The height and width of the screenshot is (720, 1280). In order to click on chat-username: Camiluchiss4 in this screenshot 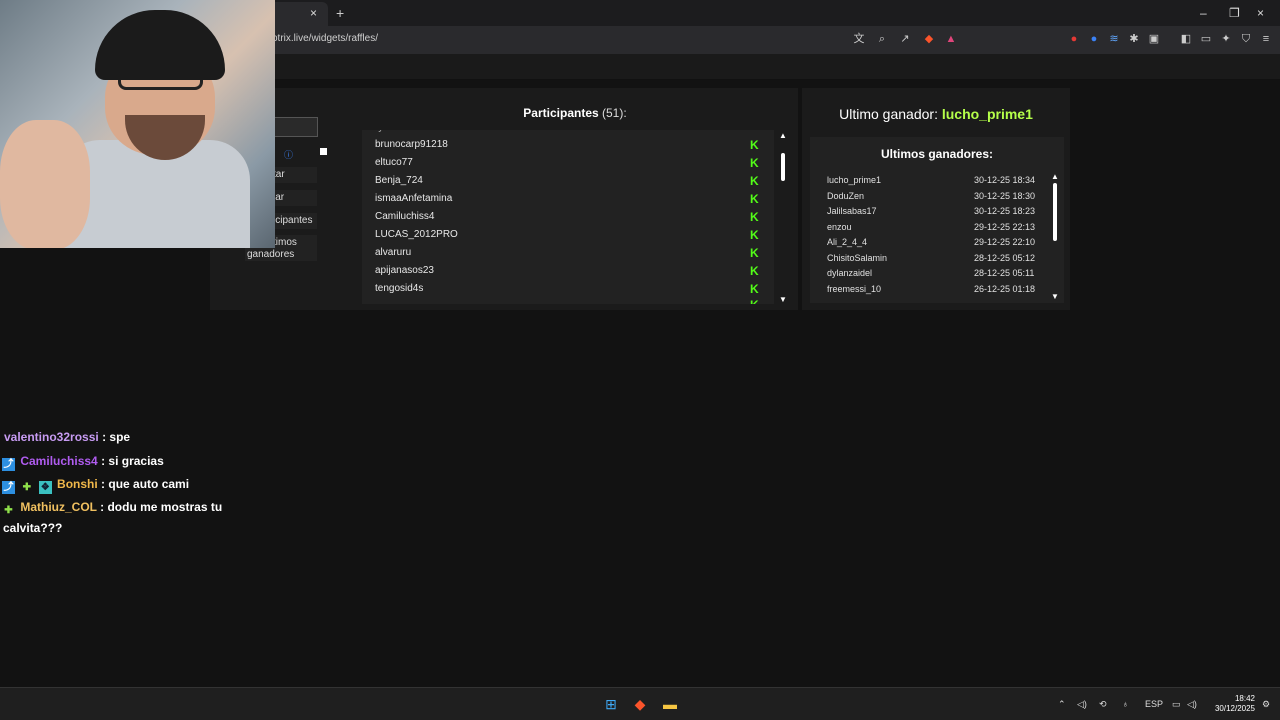, I will do `click(59, 461)`.